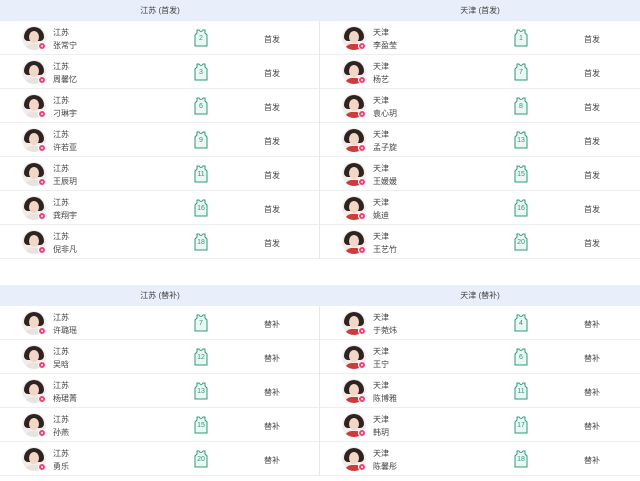 This screenshot has width=640, height=481. I want to click on player-name: 王辰玥, so click(65, 181).